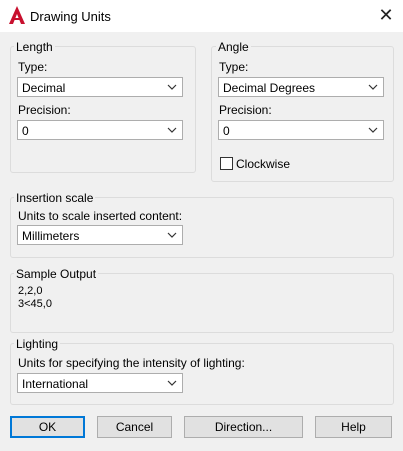 This screenshot has height=451, width=403. I want to click on clockwise-label: Clockwise, so click(263, 164).